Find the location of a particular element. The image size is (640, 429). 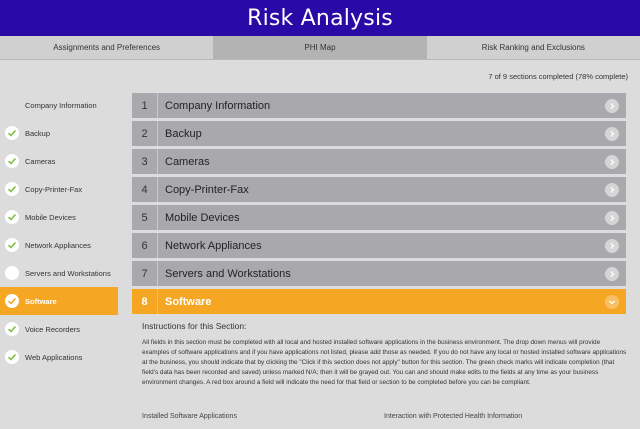

section-number: 2 is located at coordinates (145, 133).